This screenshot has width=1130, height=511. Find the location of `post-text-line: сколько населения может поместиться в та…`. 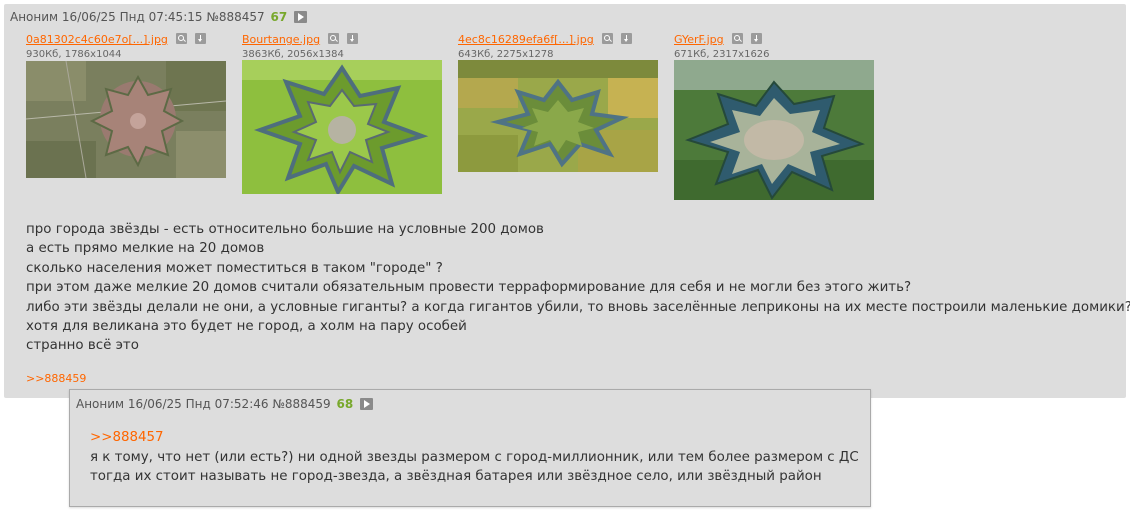

post-text-line: сколько населения может поместиться в та… is located at coordinates (234, 268).